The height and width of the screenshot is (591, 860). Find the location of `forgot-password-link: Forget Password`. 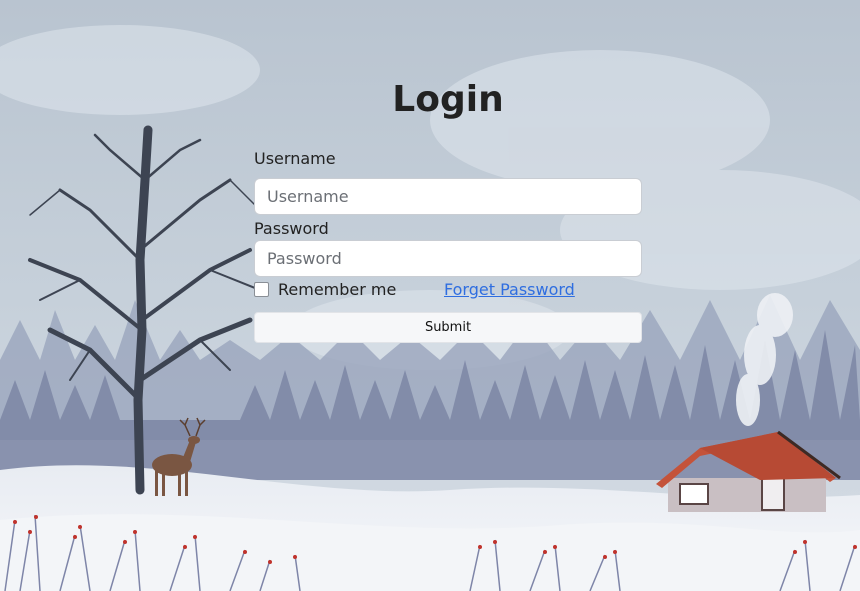

forgot-password-link: Forget Password is located at coordinates (509, 289).